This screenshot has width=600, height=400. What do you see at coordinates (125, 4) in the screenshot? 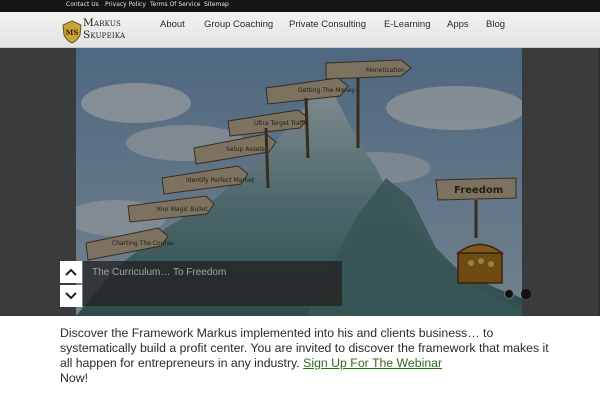
I see `privacy-policy-link: Privacy Policy` at bounding box center [125, 4].